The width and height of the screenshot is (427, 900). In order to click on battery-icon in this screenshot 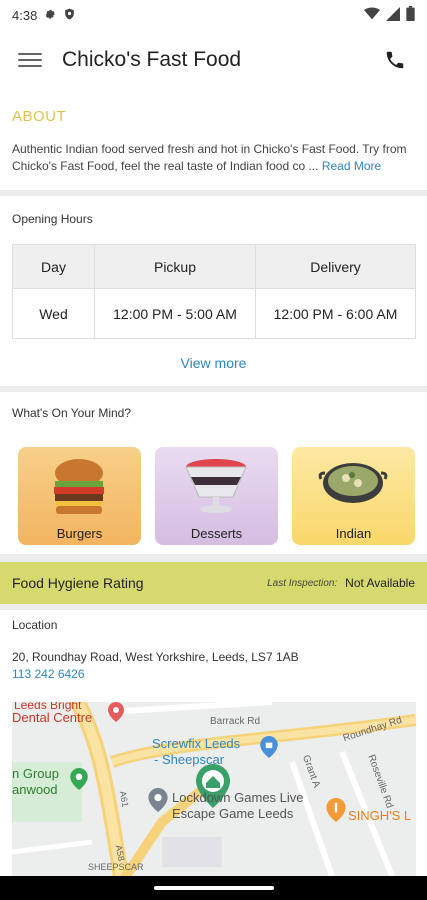, I will do `click(410, 15)`.